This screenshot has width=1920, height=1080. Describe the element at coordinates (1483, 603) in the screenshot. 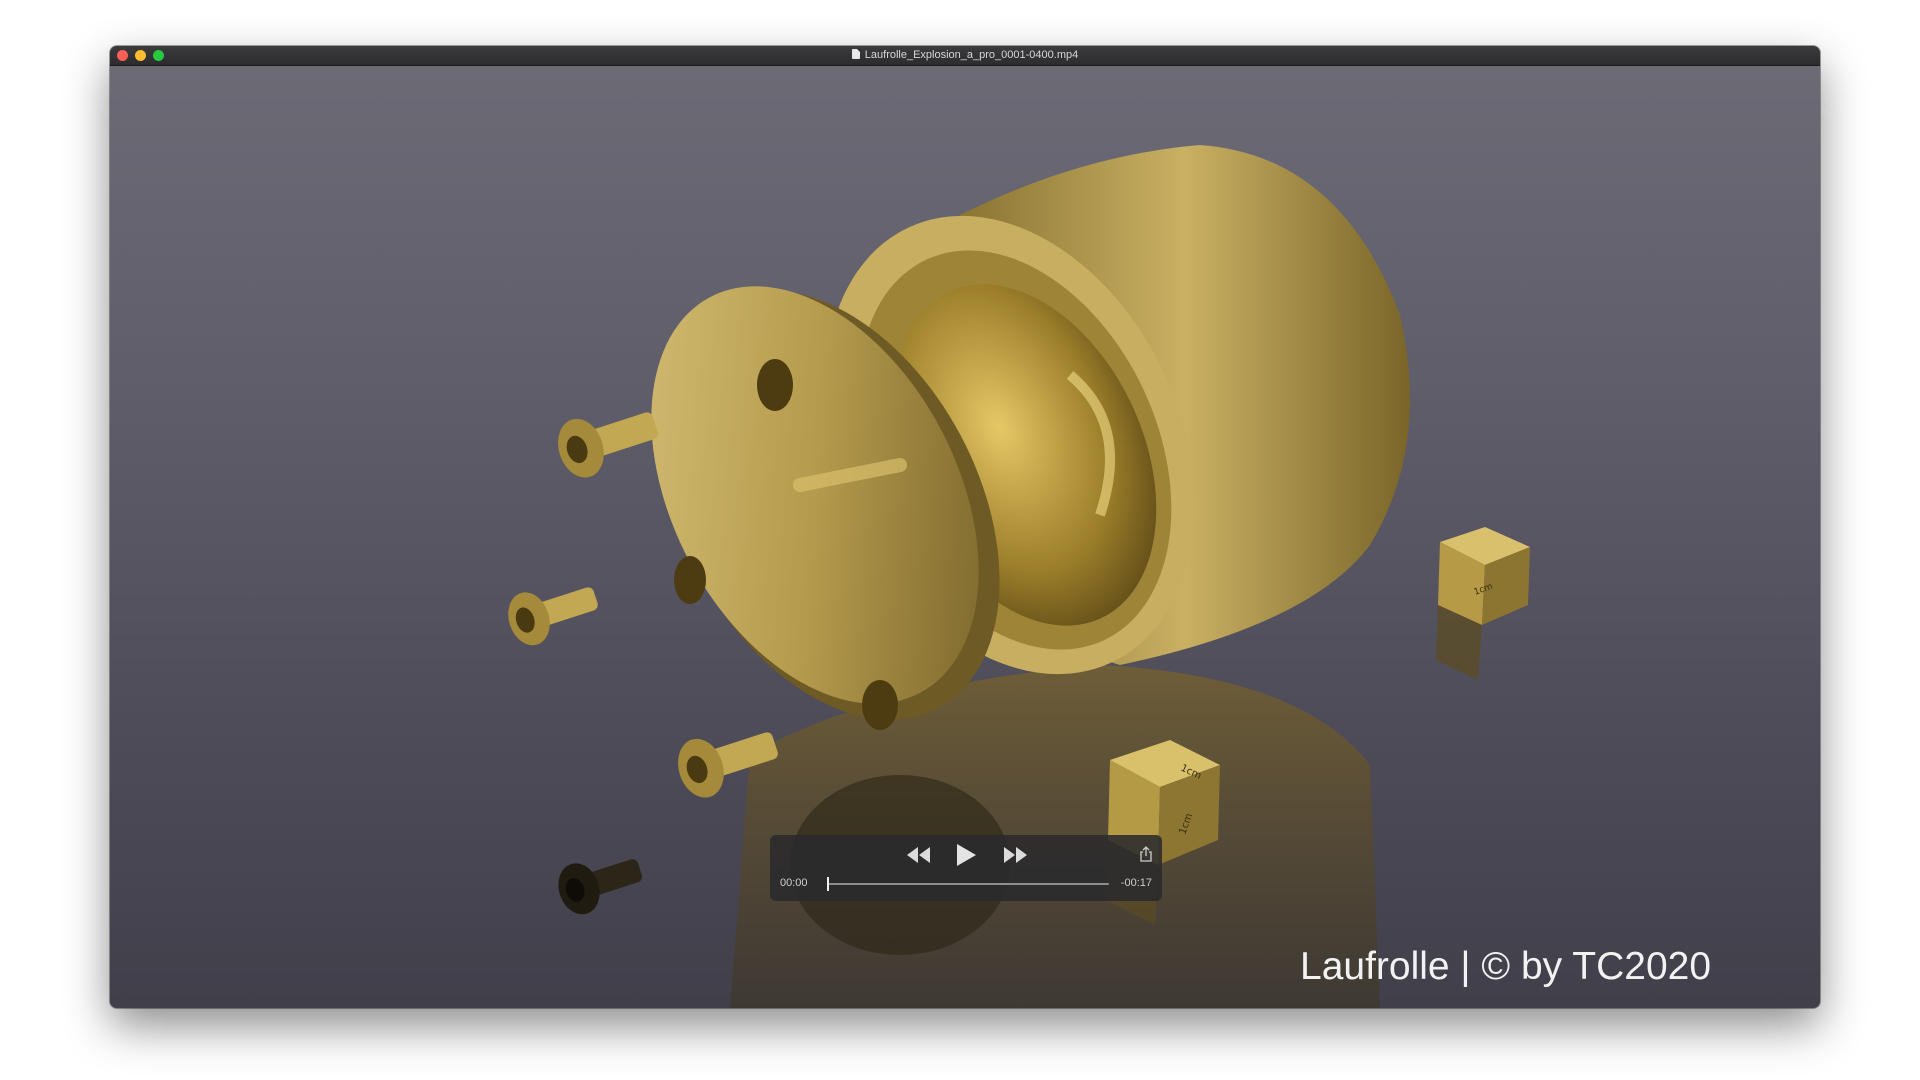

I see `scale-cube-right: 1cm` at that location.